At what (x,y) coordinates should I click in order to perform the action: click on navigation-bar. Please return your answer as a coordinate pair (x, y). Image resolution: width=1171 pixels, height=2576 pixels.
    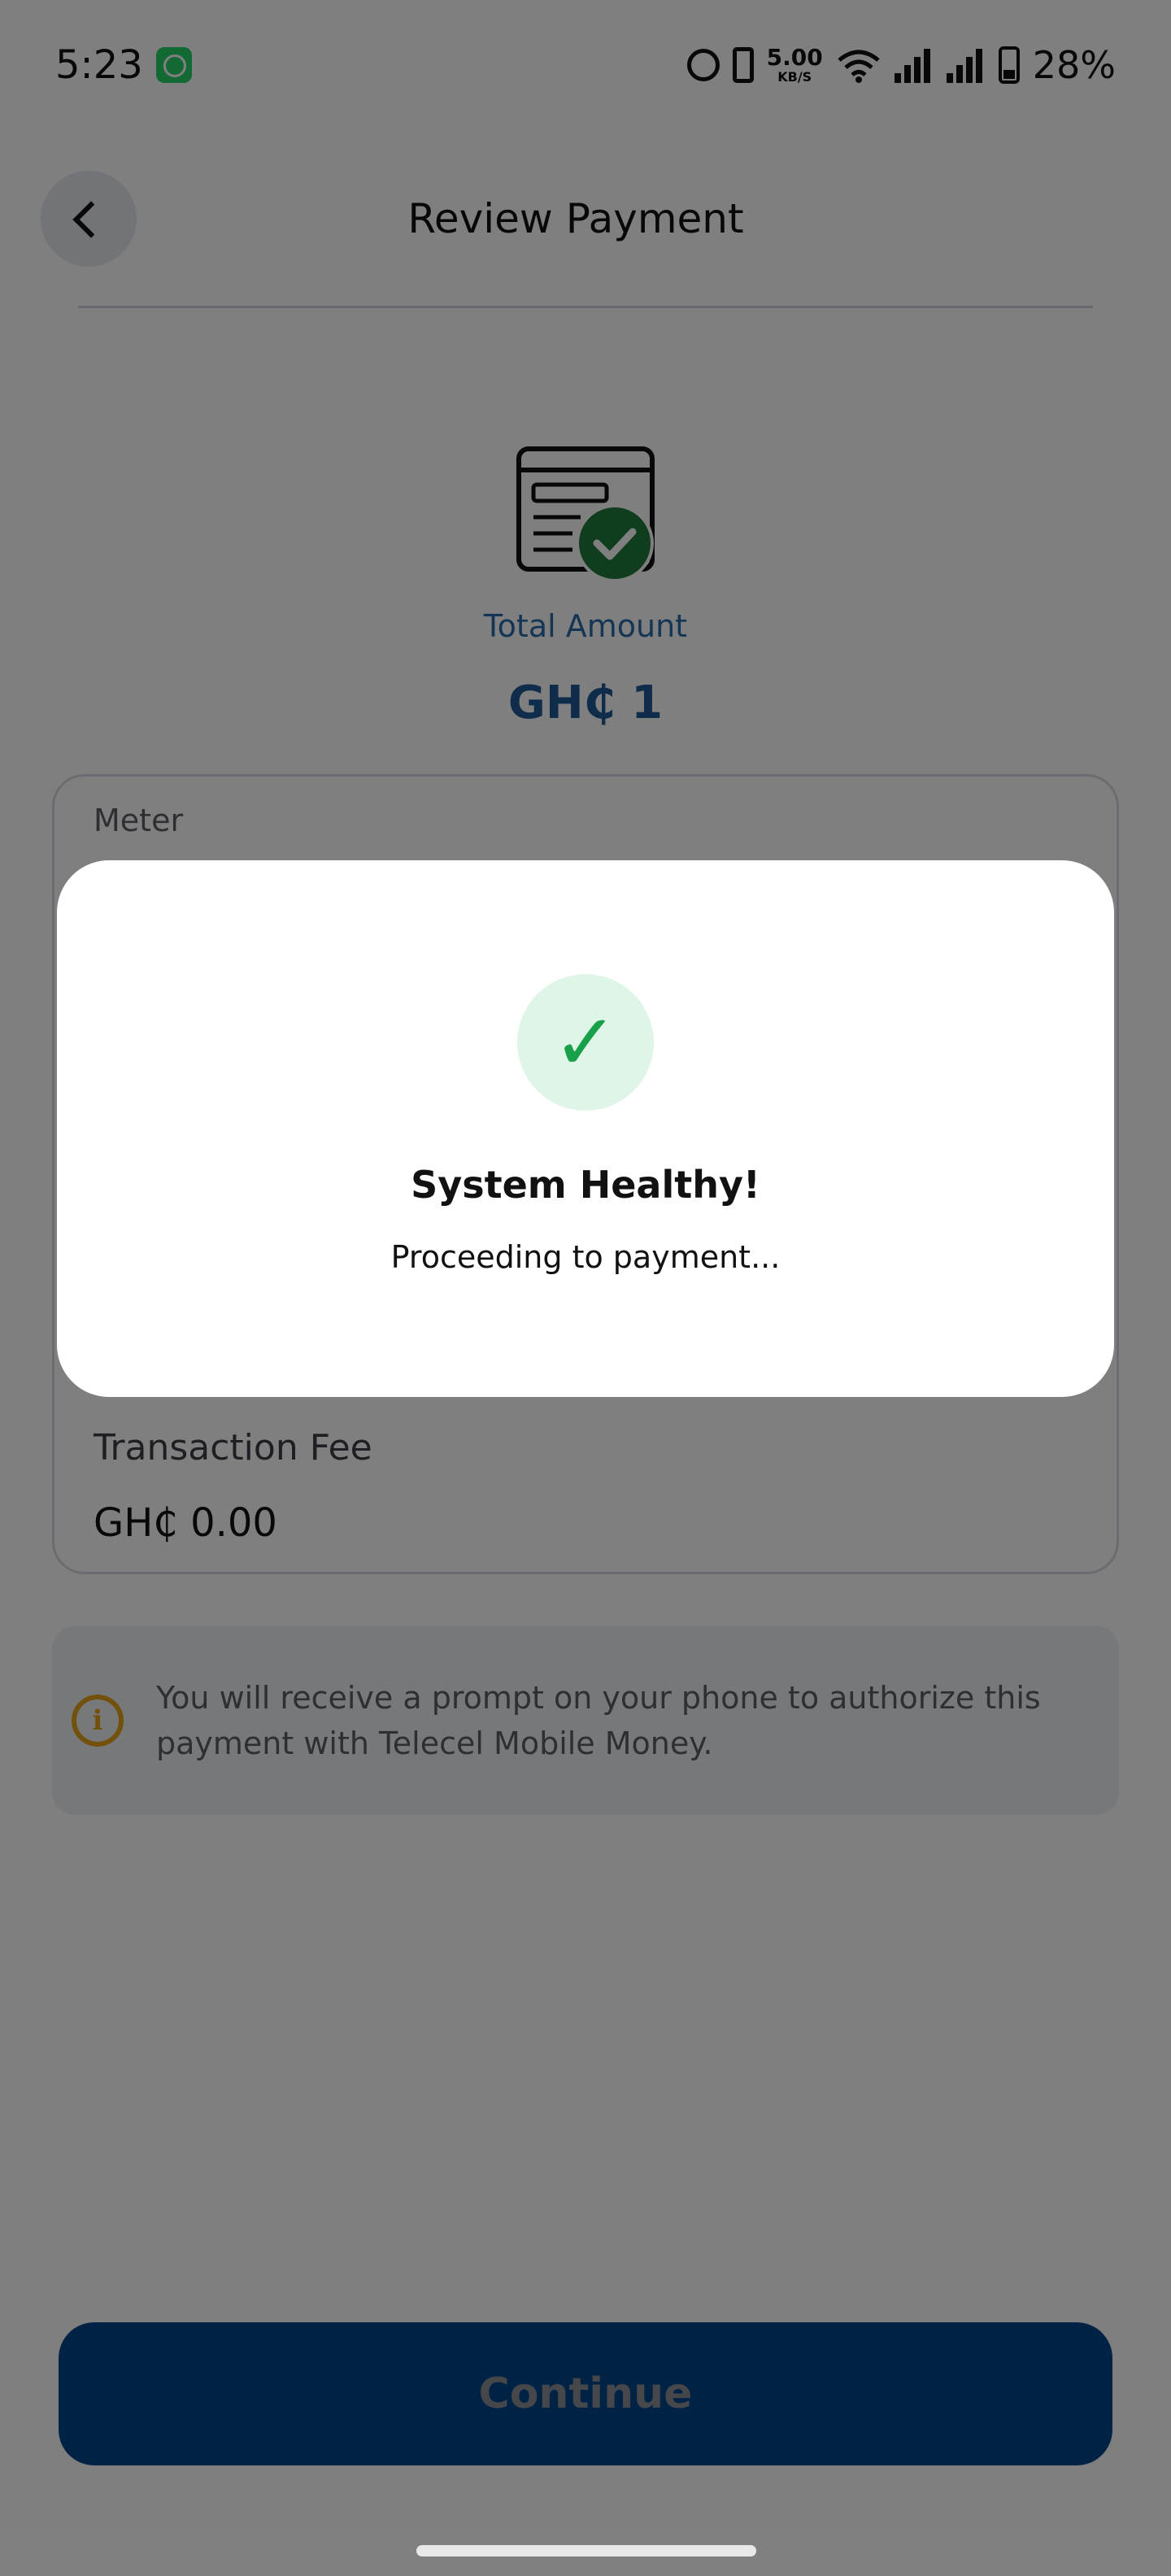
    Looking at the image, I should click on (585, 2553).